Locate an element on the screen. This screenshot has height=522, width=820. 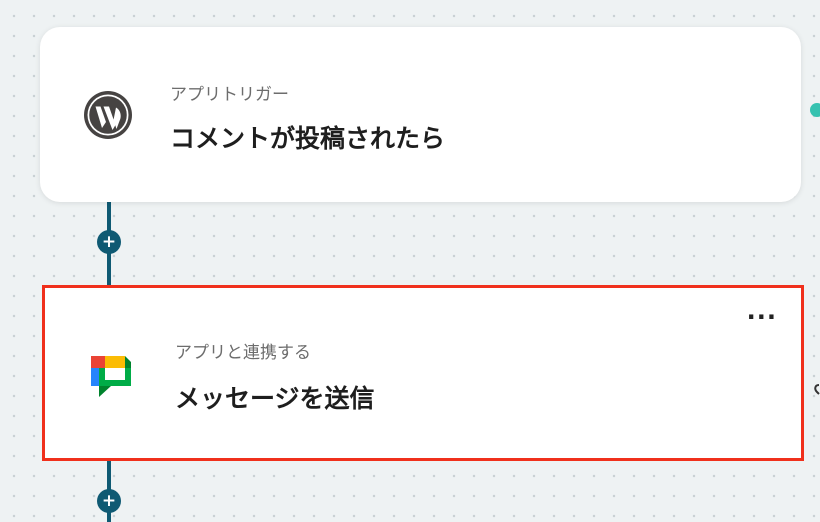
side-panel-handle is located at coordinates (815, 110).